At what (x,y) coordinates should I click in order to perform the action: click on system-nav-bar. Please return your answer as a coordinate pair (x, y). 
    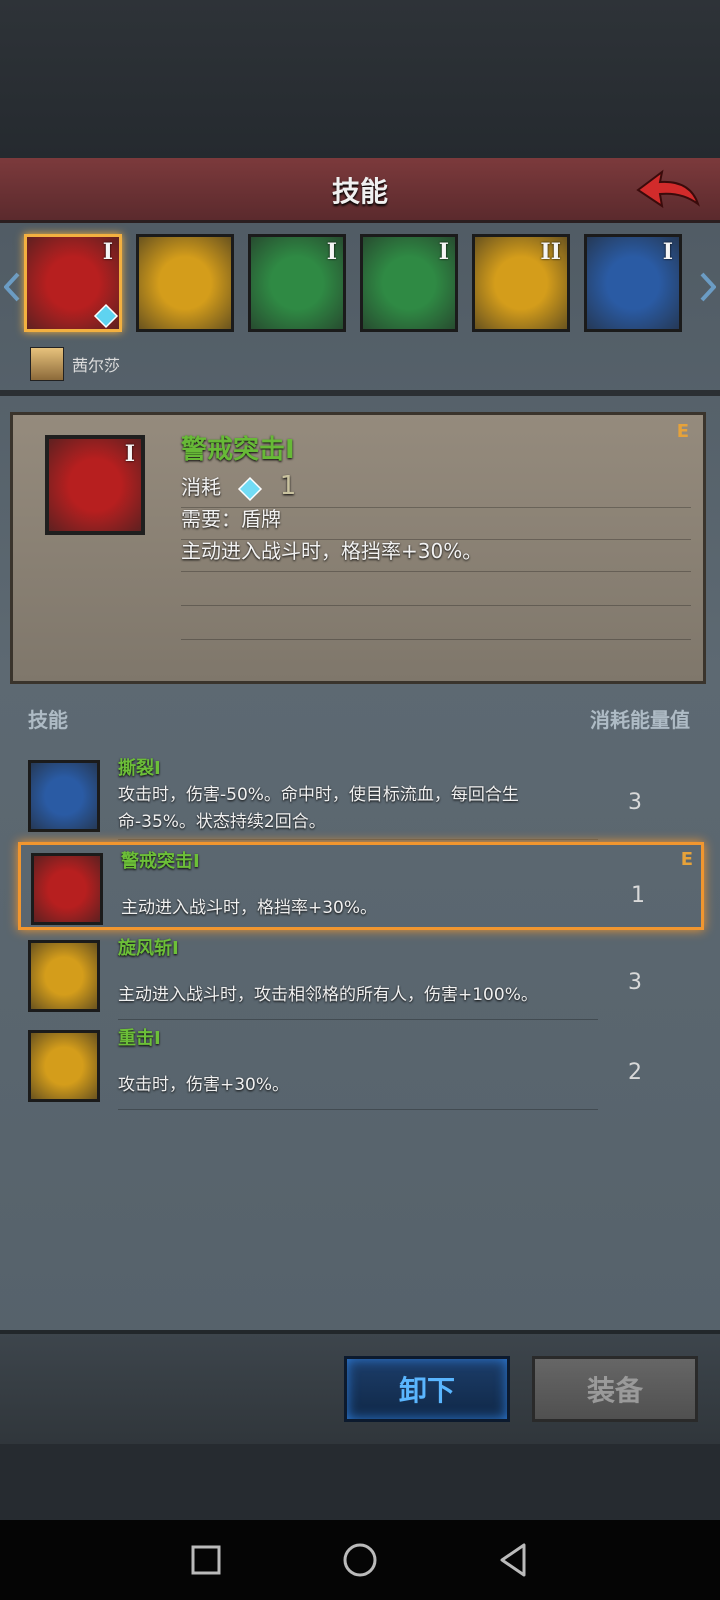
    Looking at the image, I should click on (360, 1560).